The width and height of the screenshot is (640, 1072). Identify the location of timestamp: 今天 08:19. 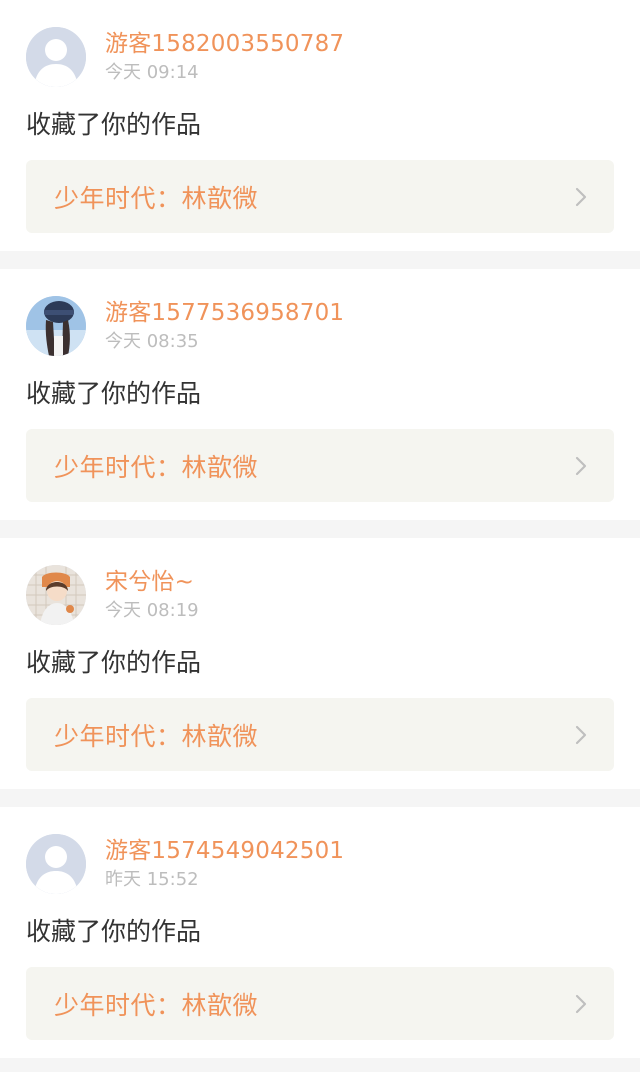
(152, 610).